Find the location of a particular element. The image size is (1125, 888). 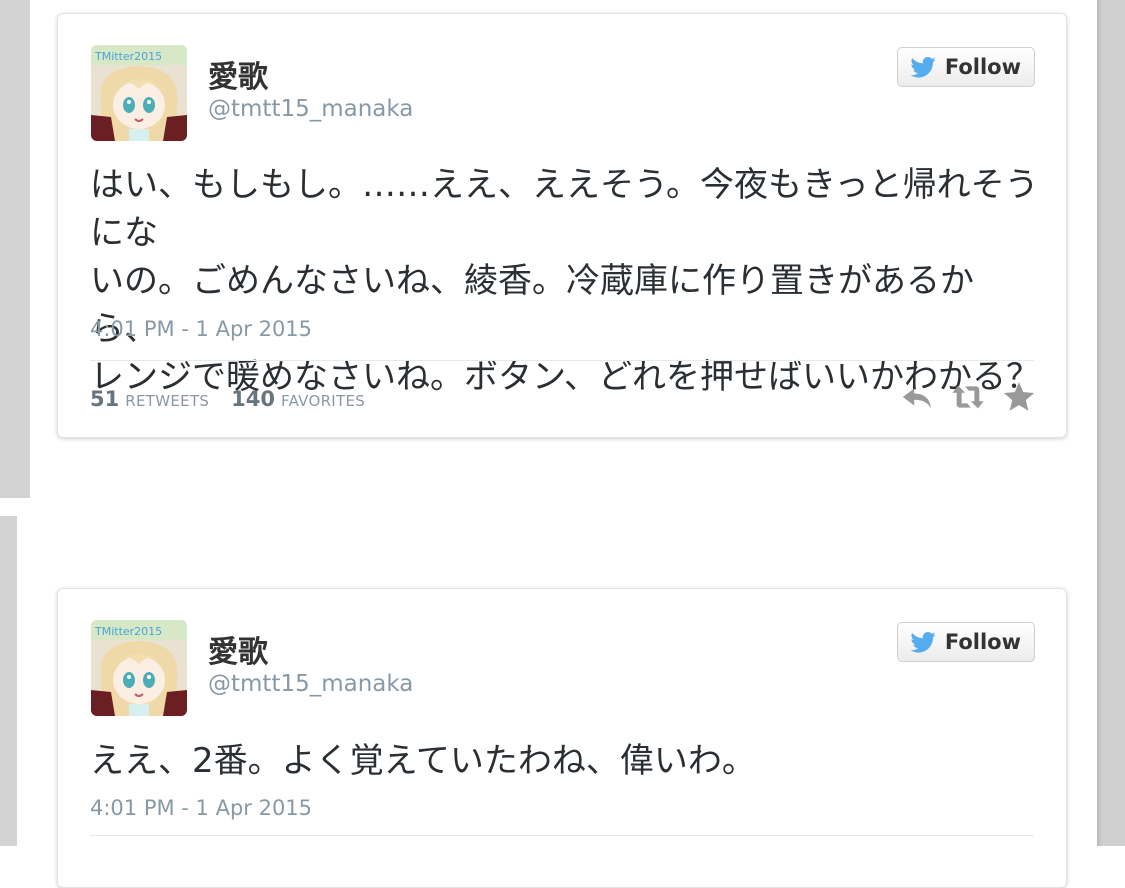

retweet-icon is located at coordinates (968, 397).